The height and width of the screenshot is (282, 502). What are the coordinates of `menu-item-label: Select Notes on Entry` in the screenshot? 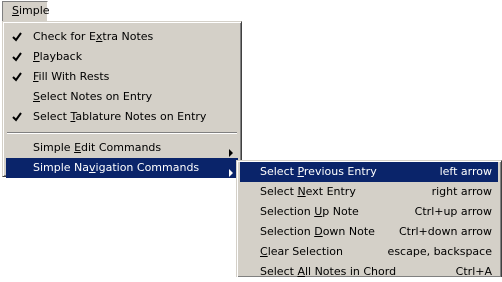 It's located at (93, 96).